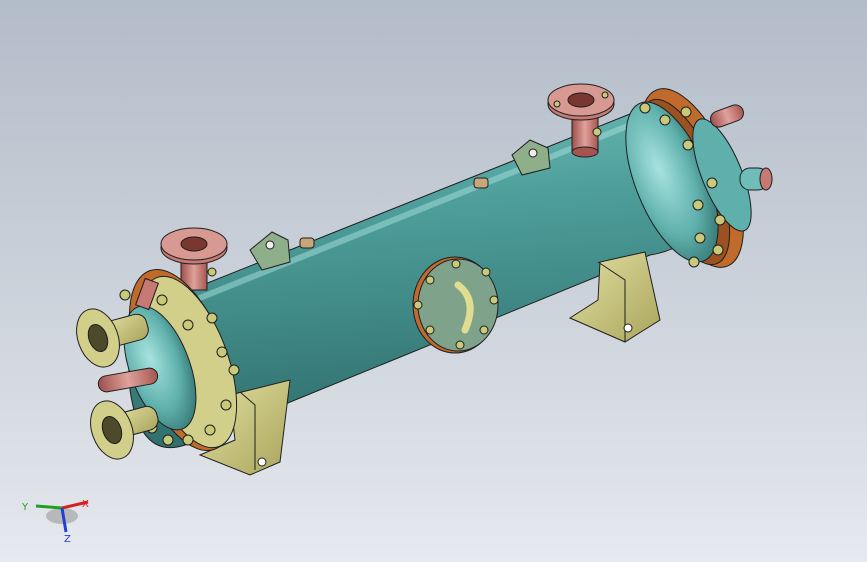 Image resolution: width=867 pixels, height=562 pixels. Describe the element at coordinates (67, 539) in the screenshot. I see `z-axis-label: Z` at that location.